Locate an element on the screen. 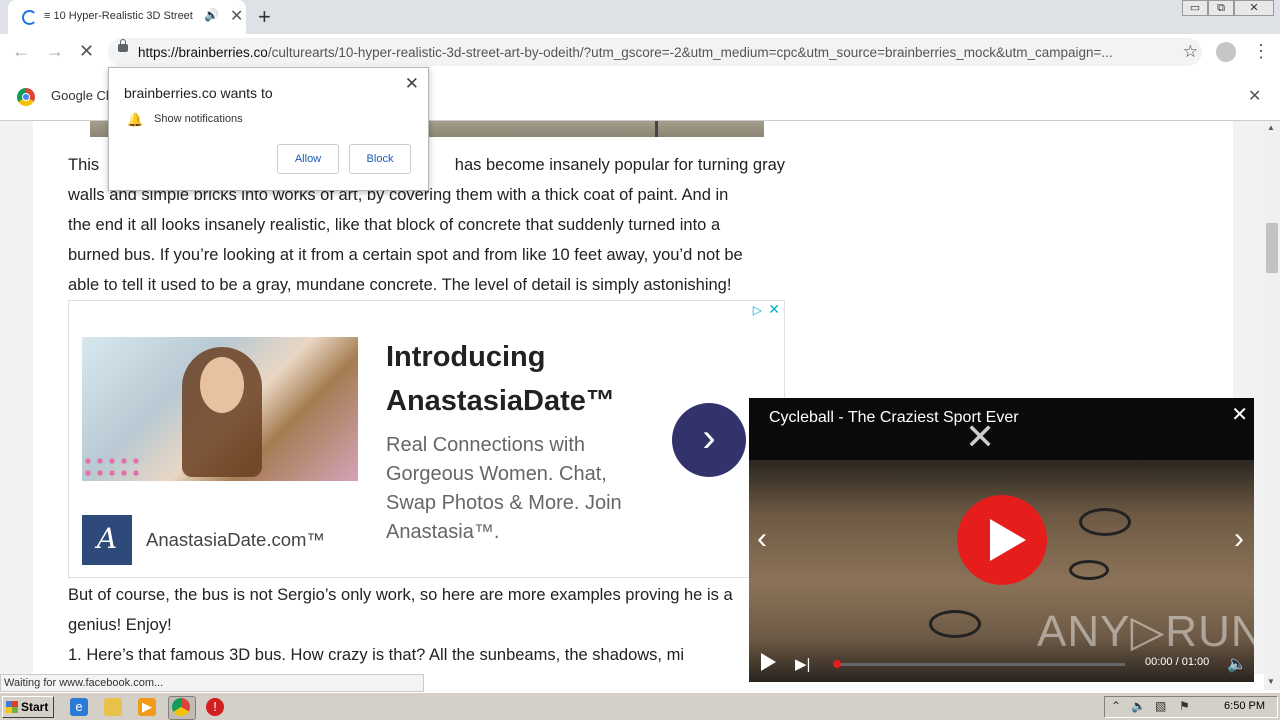 The image size is (1280, 720). browser-tab: ≡ 10 Hyper-Realistic 3D Street Art 🔊 ✕ is located at coordinates (127, 17).